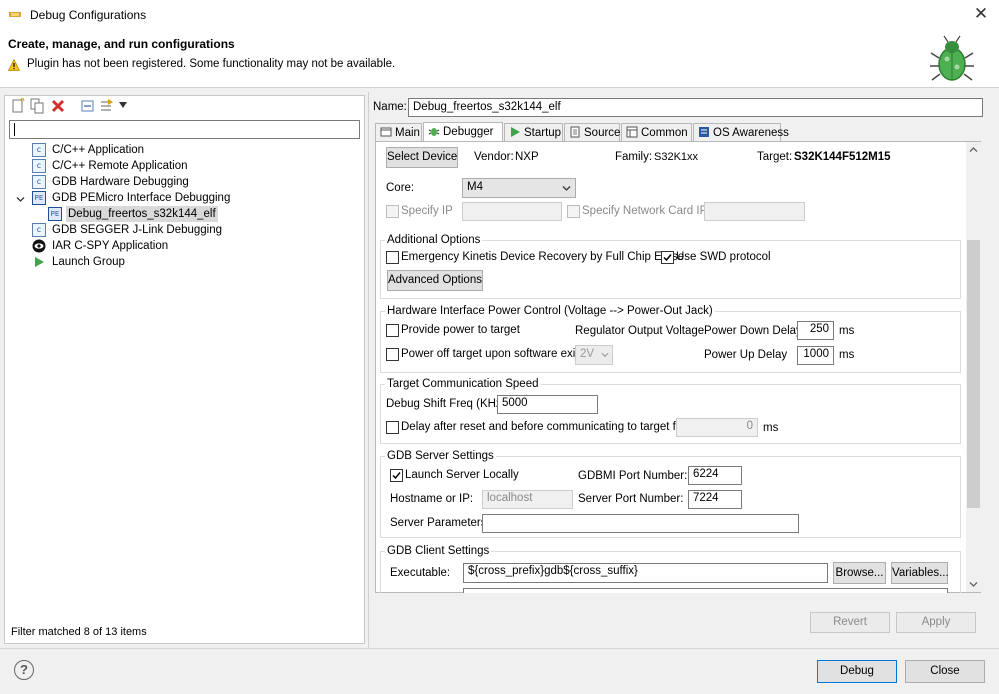 The height and width of the screenshot is (694, 999). What do you see at coordinates (952, 58) in the screenshot?
I see `debug-bug-icon` at bounding box center [952, 58].